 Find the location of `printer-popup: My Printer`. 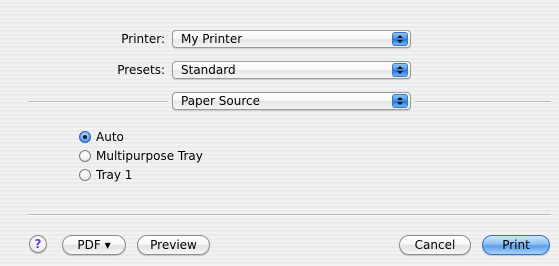

printer-popup: My Printer is located at coordinates (291, 39).